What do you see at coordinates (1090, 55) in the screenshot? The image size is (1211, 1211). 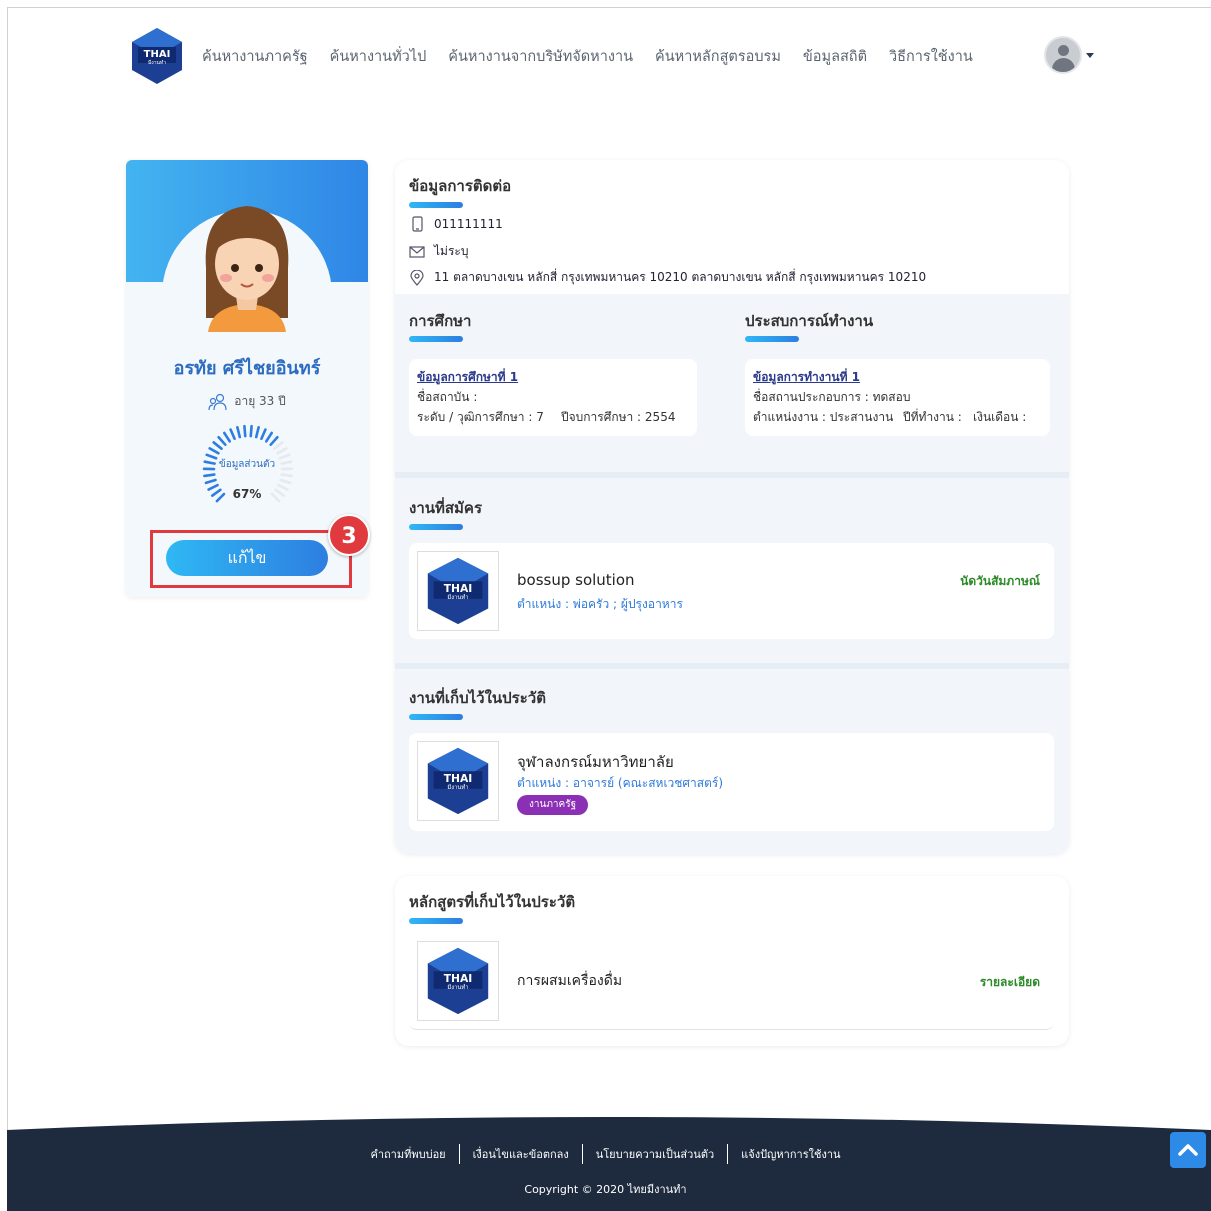 I see `chevron-down-icon` at bounding box center [1090, 55].